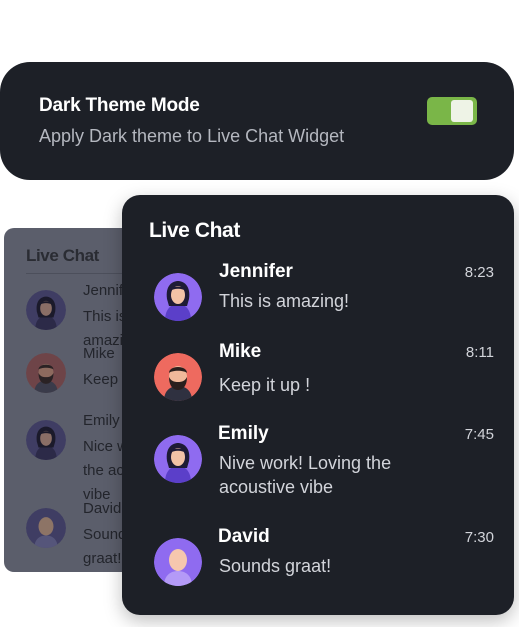 Image resolution: width=519 pixels, height=627 pixels. Describe the element at coordinates (244, 536) in the screenshot. I see `contact-name: David` at that location.